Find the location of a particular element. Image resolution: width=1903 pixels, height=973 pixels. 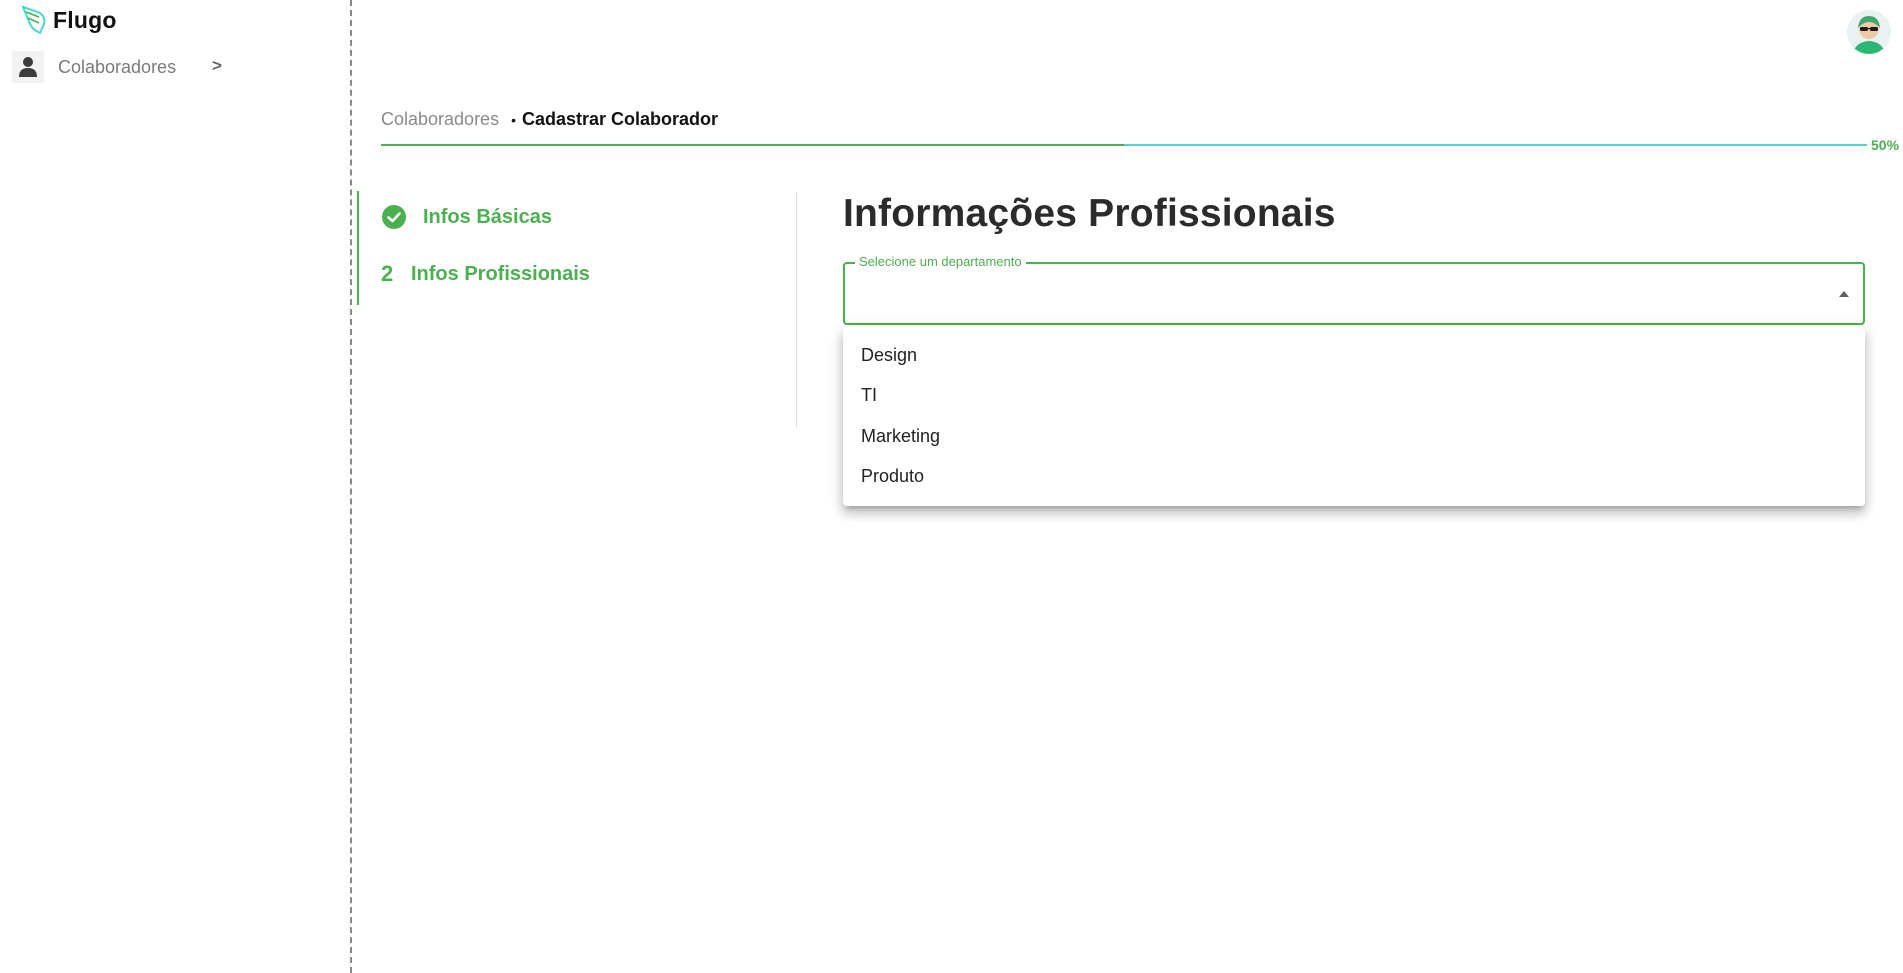

sidebar-item-colaboradores: Colaboradores > is located at coordinates (122, 67).